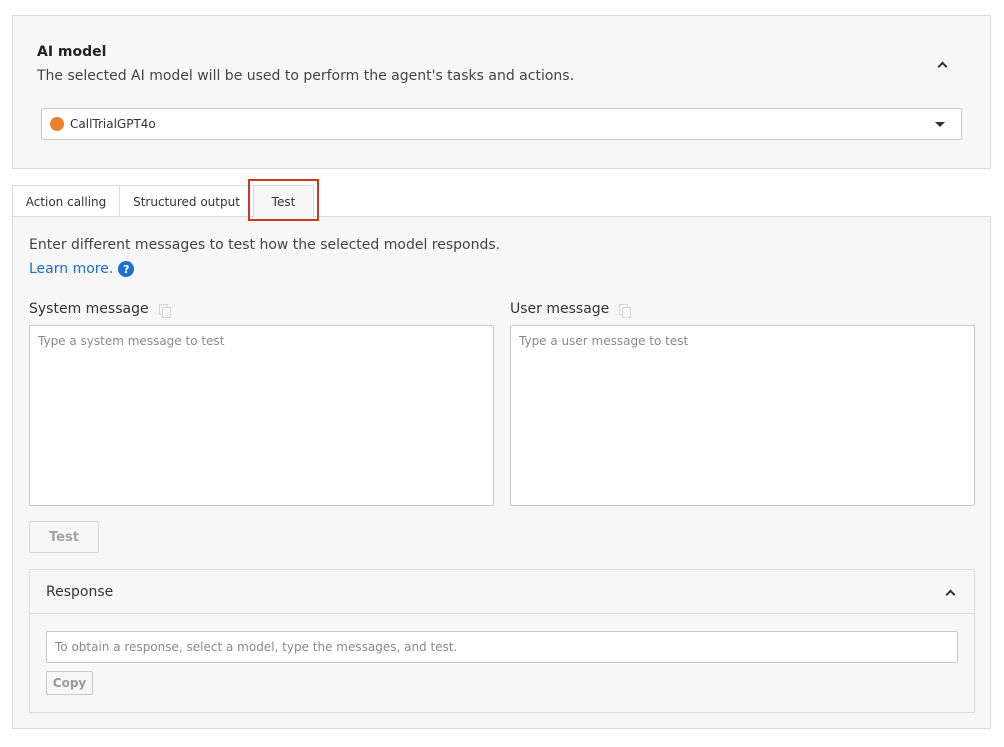 The width and height of the screenshot is (1004, 747). I want to click on test-button: Test, so click(64, 537).